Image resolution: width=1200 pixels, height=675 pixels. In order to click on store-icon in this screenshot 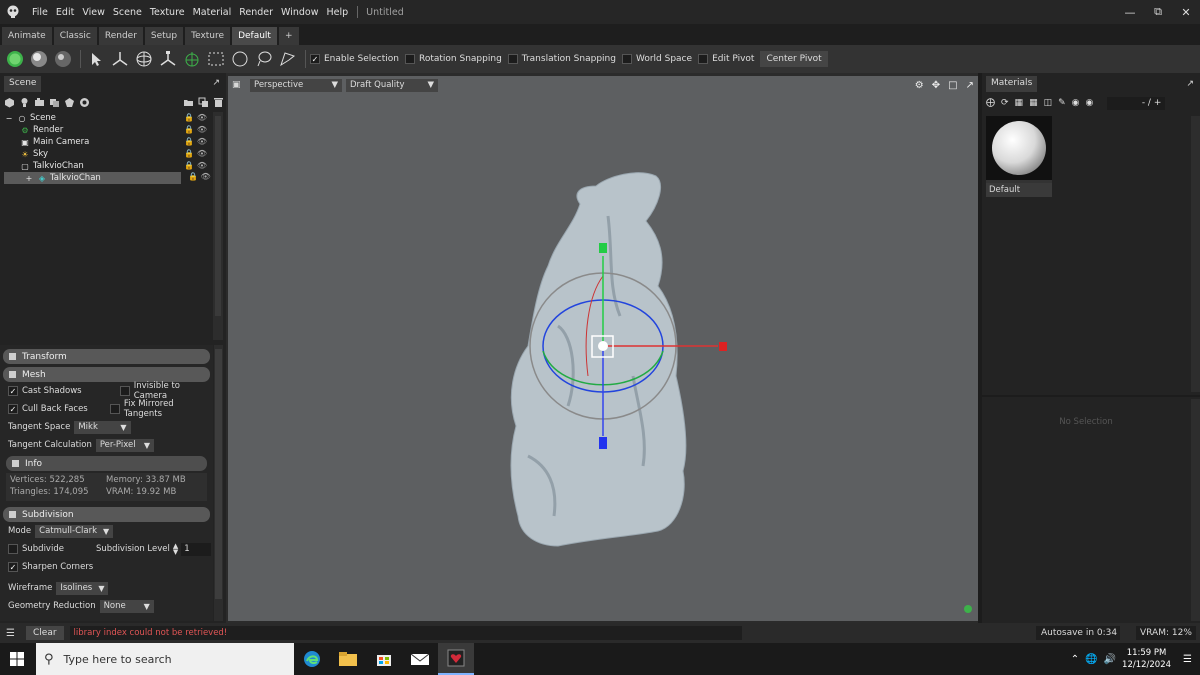, I will do `click(384, 659)`.